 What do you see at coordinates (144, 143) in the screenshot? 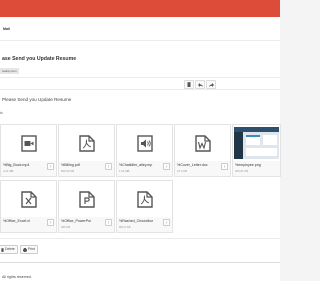
I see `audio-icon` at bounding box center [144, 143].